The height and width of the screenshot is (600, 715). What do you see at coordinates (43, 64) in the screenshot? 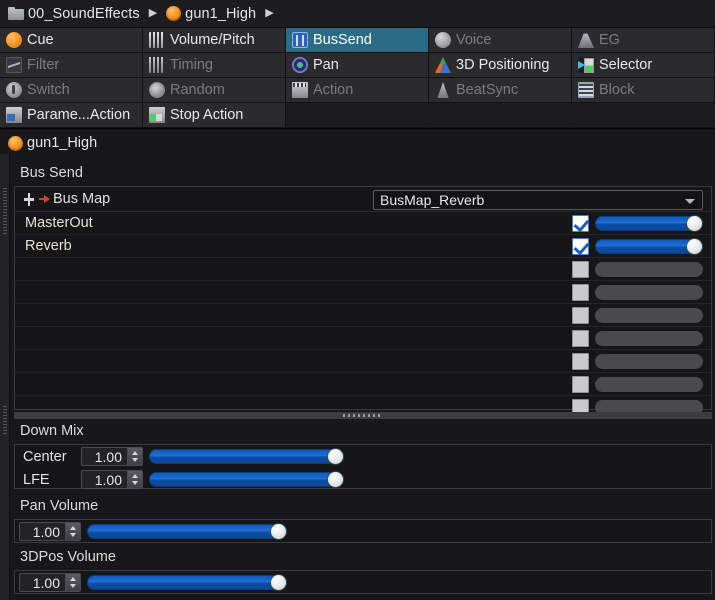
I see `tab-label: Filter` at bounding box center [43, 64].